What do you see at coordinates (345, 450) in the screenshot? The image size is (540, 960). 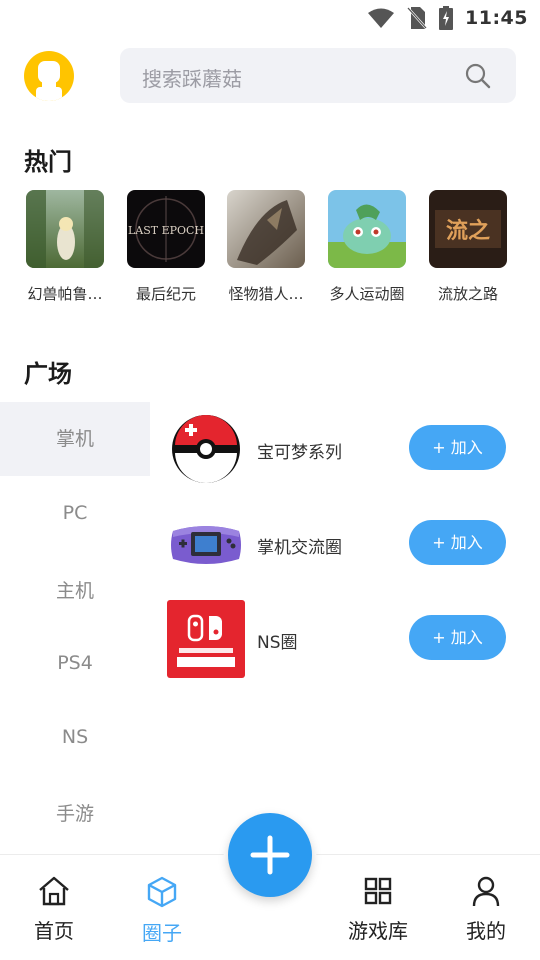 I see `circle-row-pokemon: 宝可梦系列 + 加入` at bounding box center [345, 450].